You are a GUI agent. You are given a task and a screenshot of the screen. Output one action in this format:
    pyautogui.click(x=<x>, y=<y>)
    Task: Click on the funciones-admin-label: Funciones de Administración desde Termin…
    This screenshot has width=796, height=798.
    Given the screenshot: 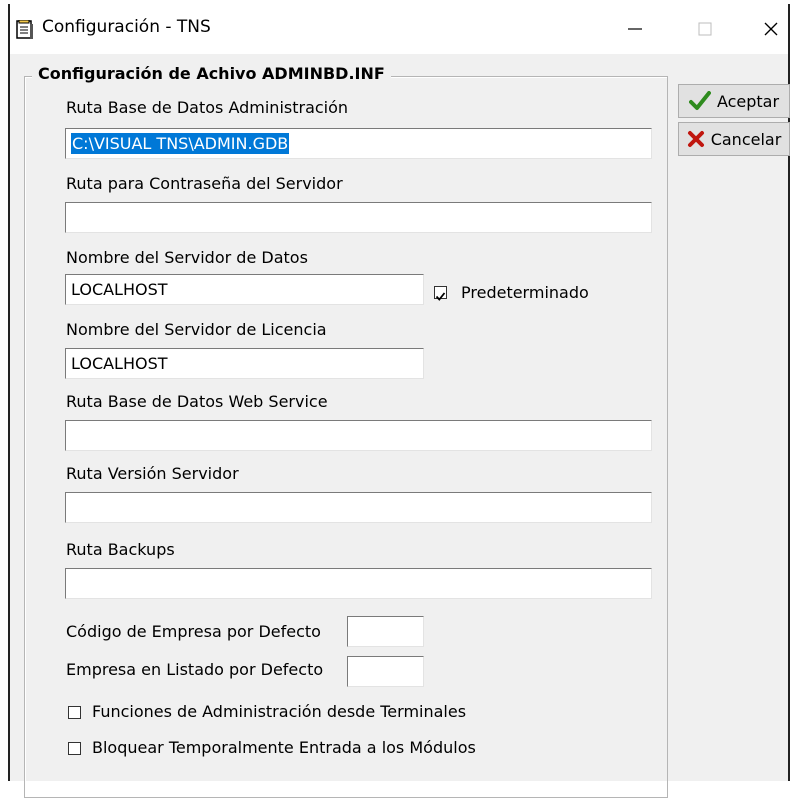 What is the action you would take?
    pyautogui.click(x=279, y=711)
    